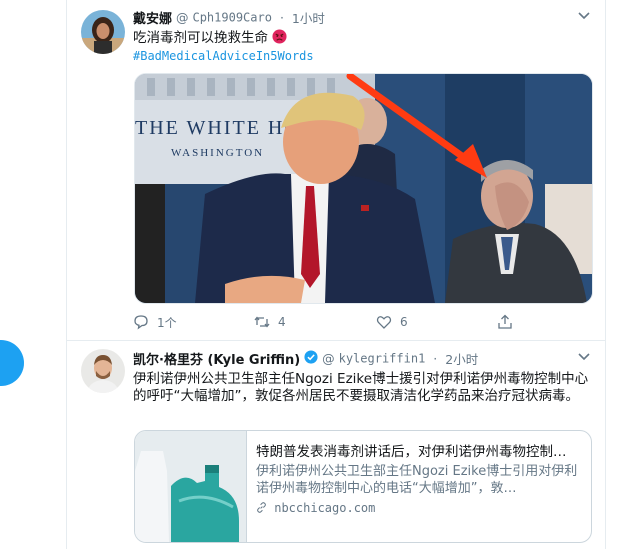  Describe the element at coordinates (167, 322) in the screenshot. I see `reply-count: 1个` at that location.